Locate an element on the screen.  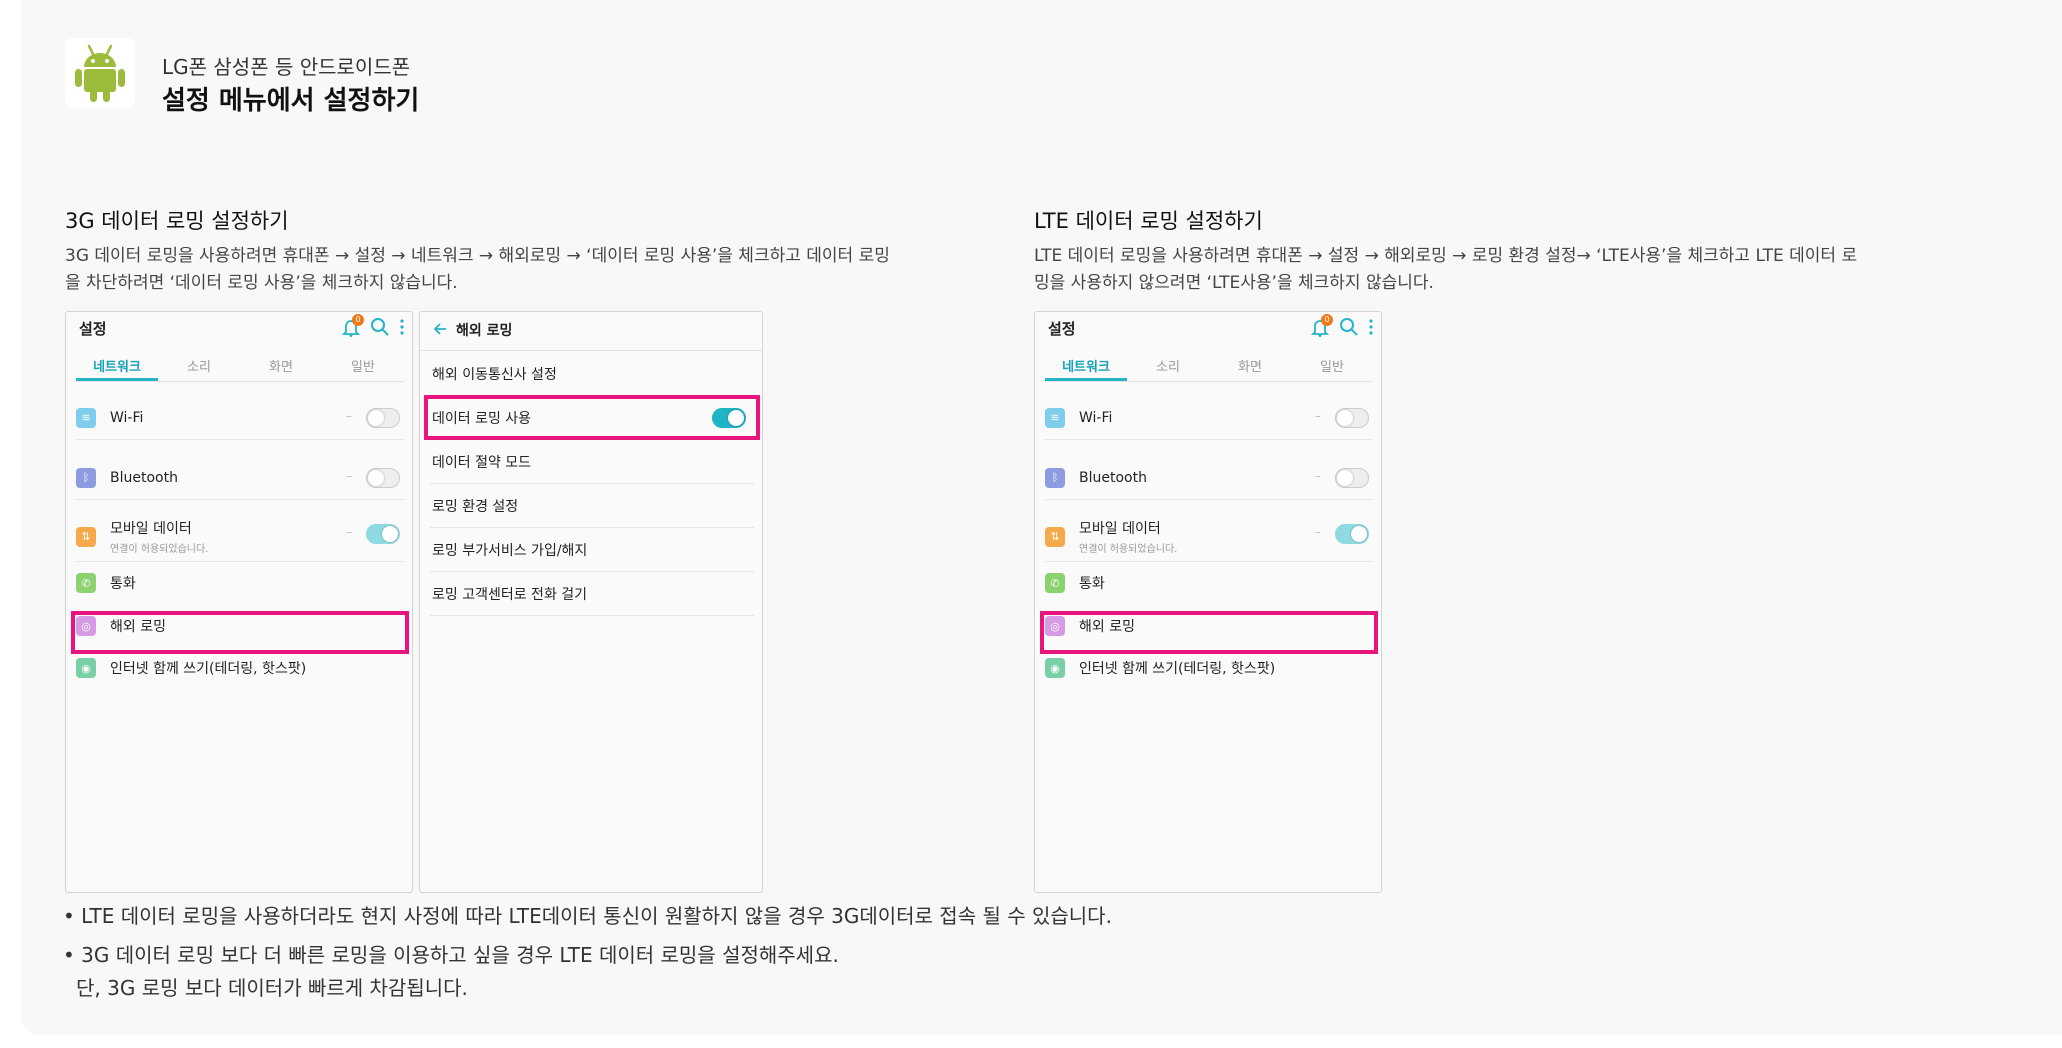
roaming-item-environment: 로밍 환경 설정 is located at coordinates (592, 506).